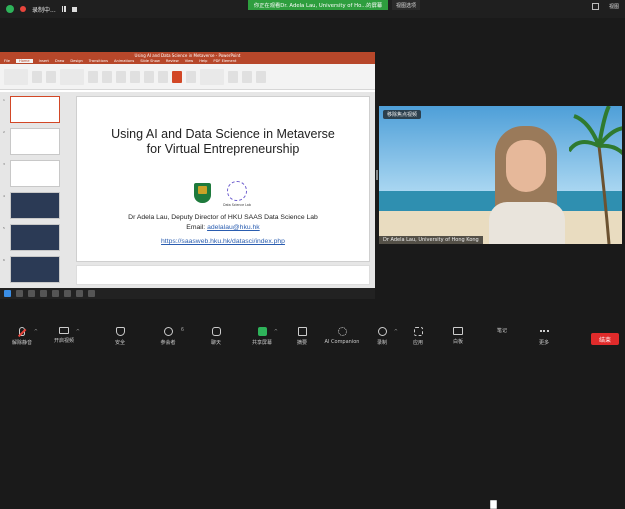  Describe the element at coordinates (37, 76) in the screenshot. I see `cut-icon` at that location.